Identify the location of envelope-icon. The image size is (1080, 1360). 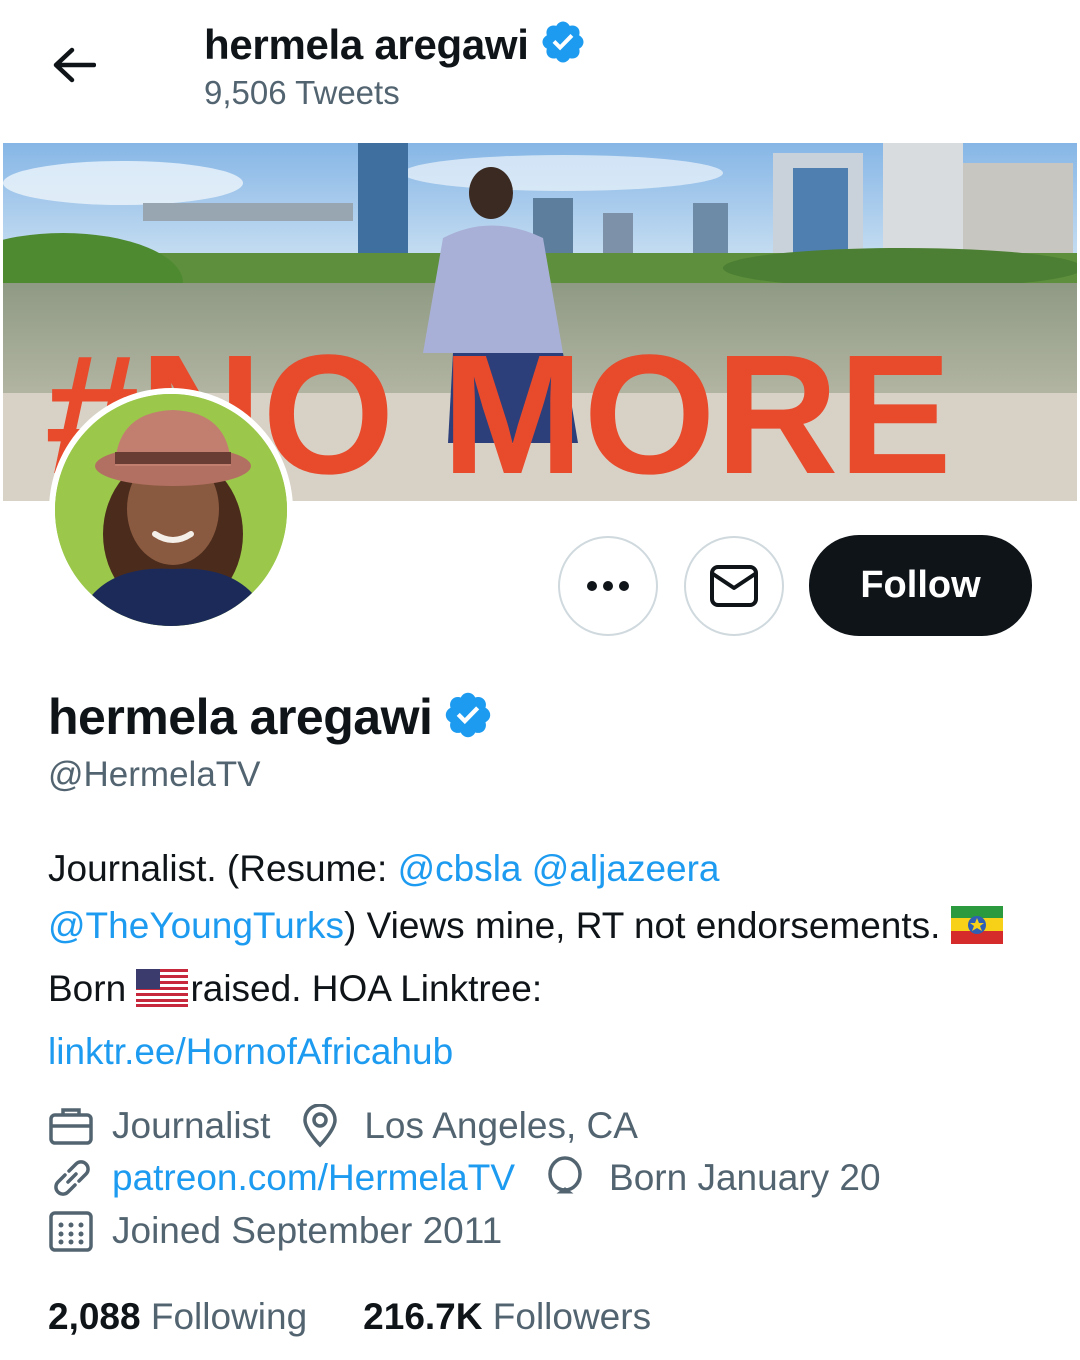
(734, 586).